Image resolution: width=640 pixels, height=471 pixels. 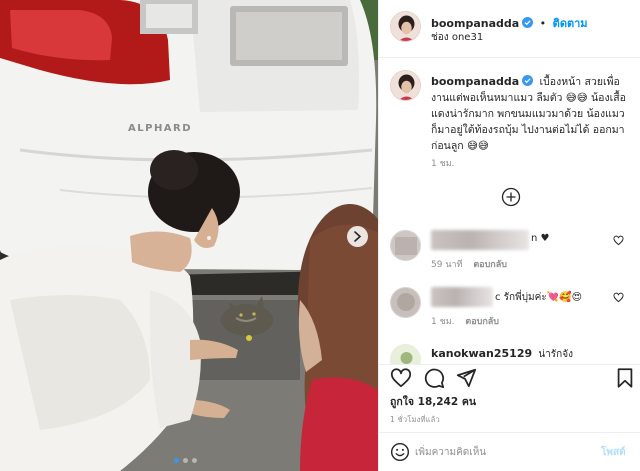 I want to click on post-comment-button: โพสต์, so click(x=613, y=452).